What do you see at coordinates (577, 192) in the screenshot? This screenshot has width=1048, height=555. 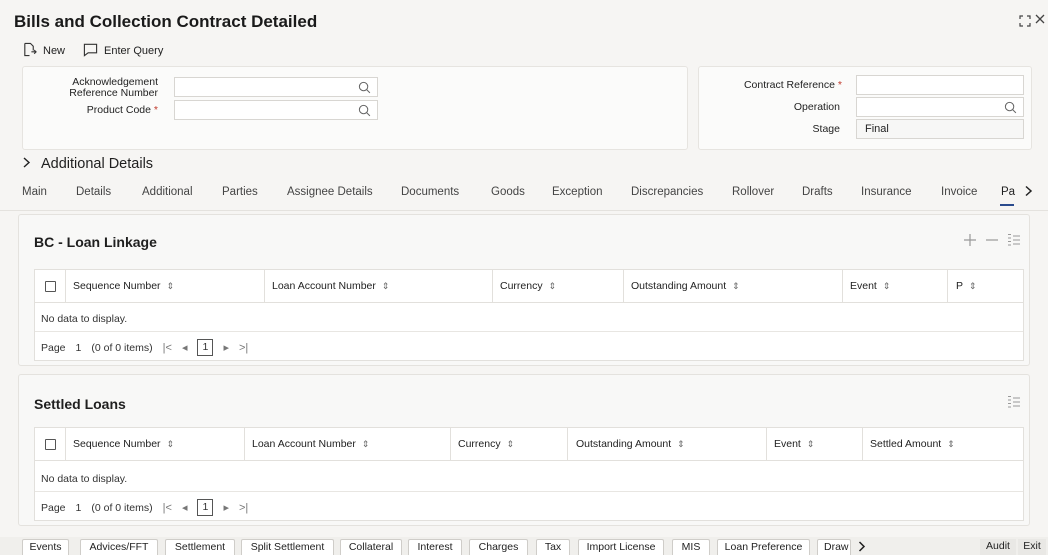 I see `tab-exception: Exception` at bounding box center [577, 192].